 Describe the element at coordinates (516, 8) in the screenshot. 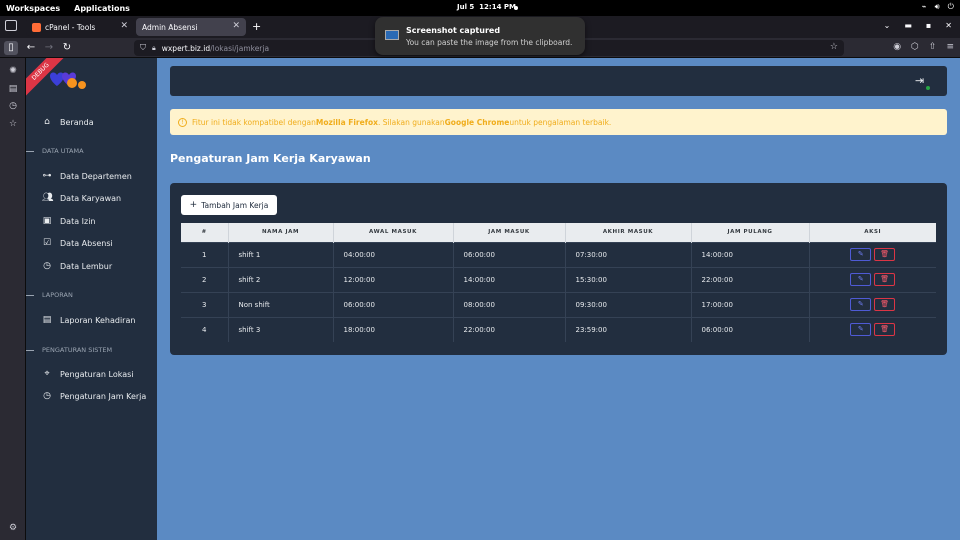

I see `notification-dot` at that location.